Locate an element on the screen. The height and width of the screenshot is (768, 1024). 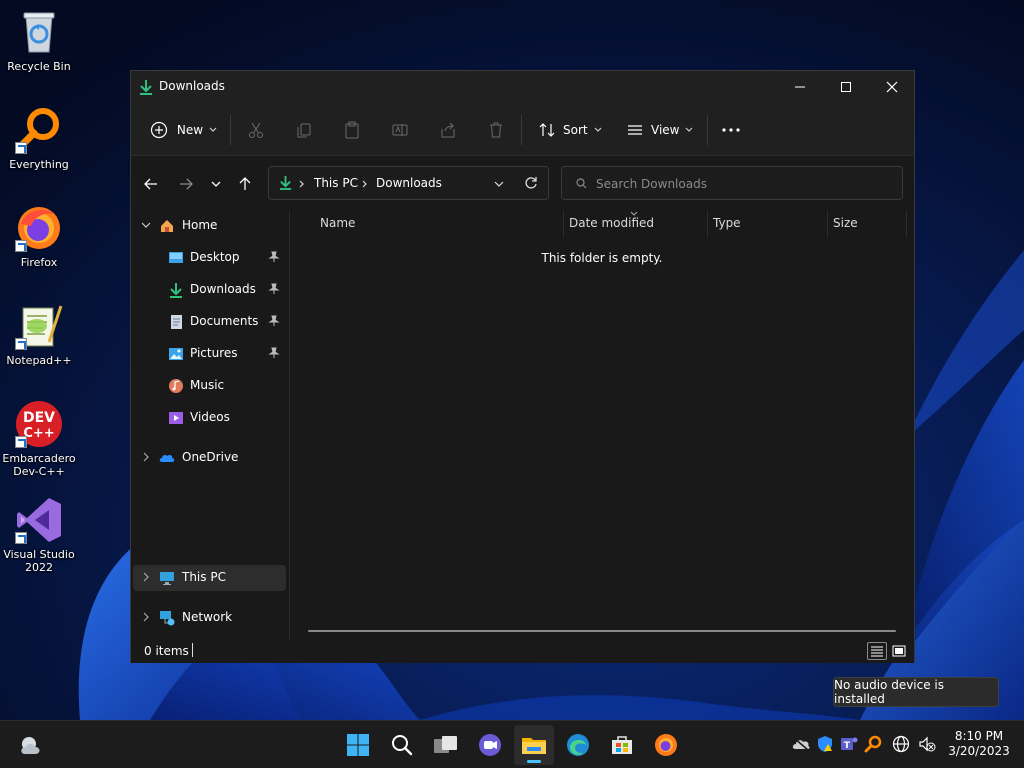
clipboard-icon is located at coordinates (352, 130).